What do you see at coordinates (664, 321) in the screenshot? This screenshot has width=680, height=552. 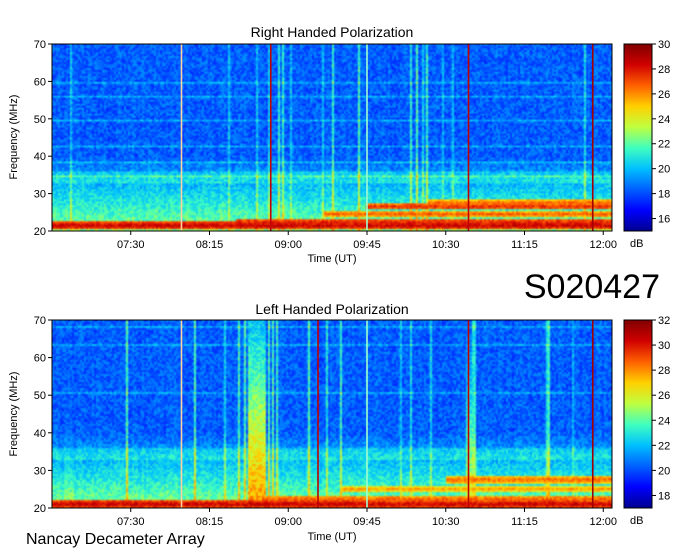 I see `colorbar-tick-label: 32` at bounding box center [664, 321].